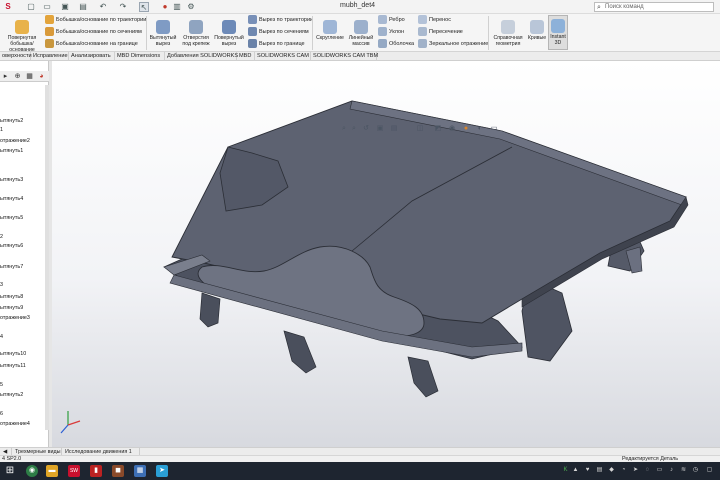 This screenshot has height=480, width=720. Describe the element at coordinates (91, 44) in the screenshot. I see `boundary-boss-button: Бобышка/основание на границе` at that location.